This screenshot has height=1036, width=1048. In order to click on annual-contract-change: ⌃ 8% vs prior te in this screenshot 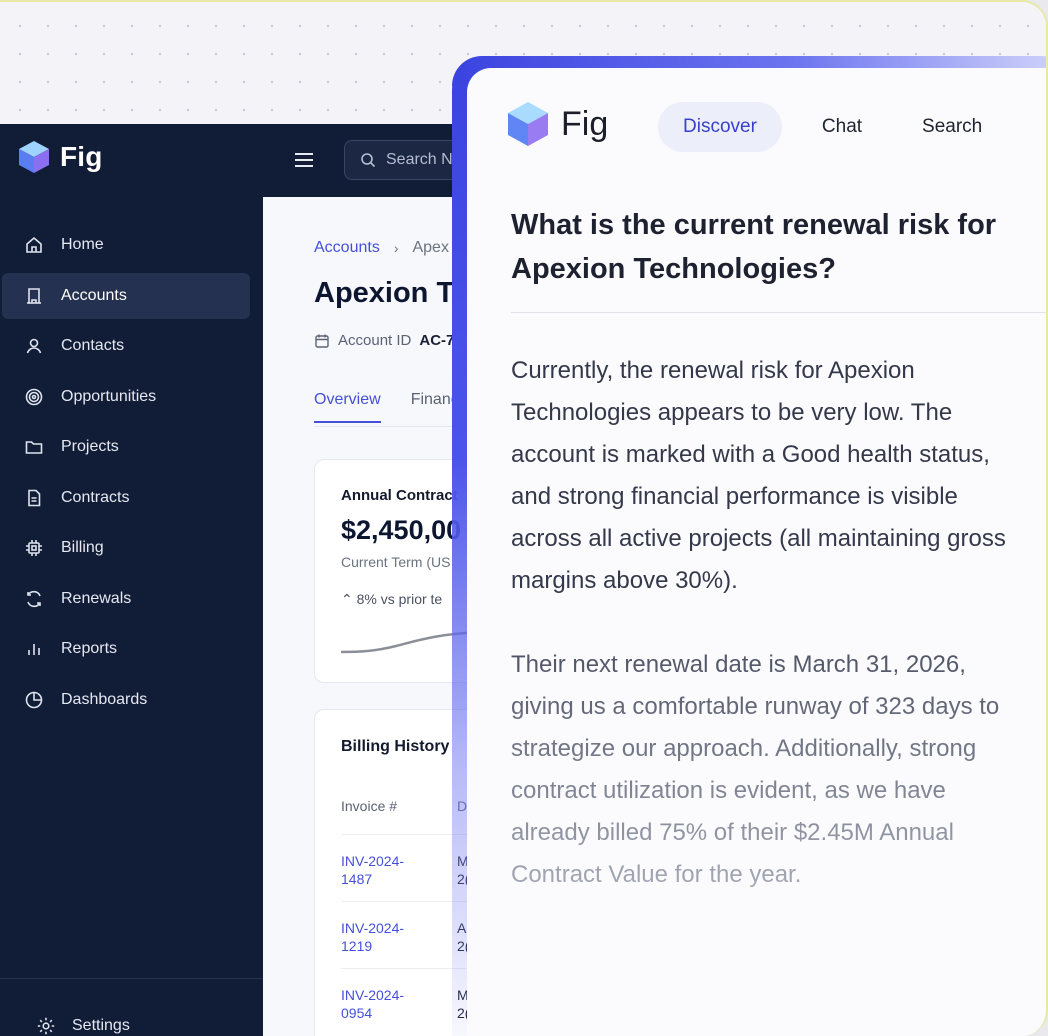, I will do `click(392, 599)`.